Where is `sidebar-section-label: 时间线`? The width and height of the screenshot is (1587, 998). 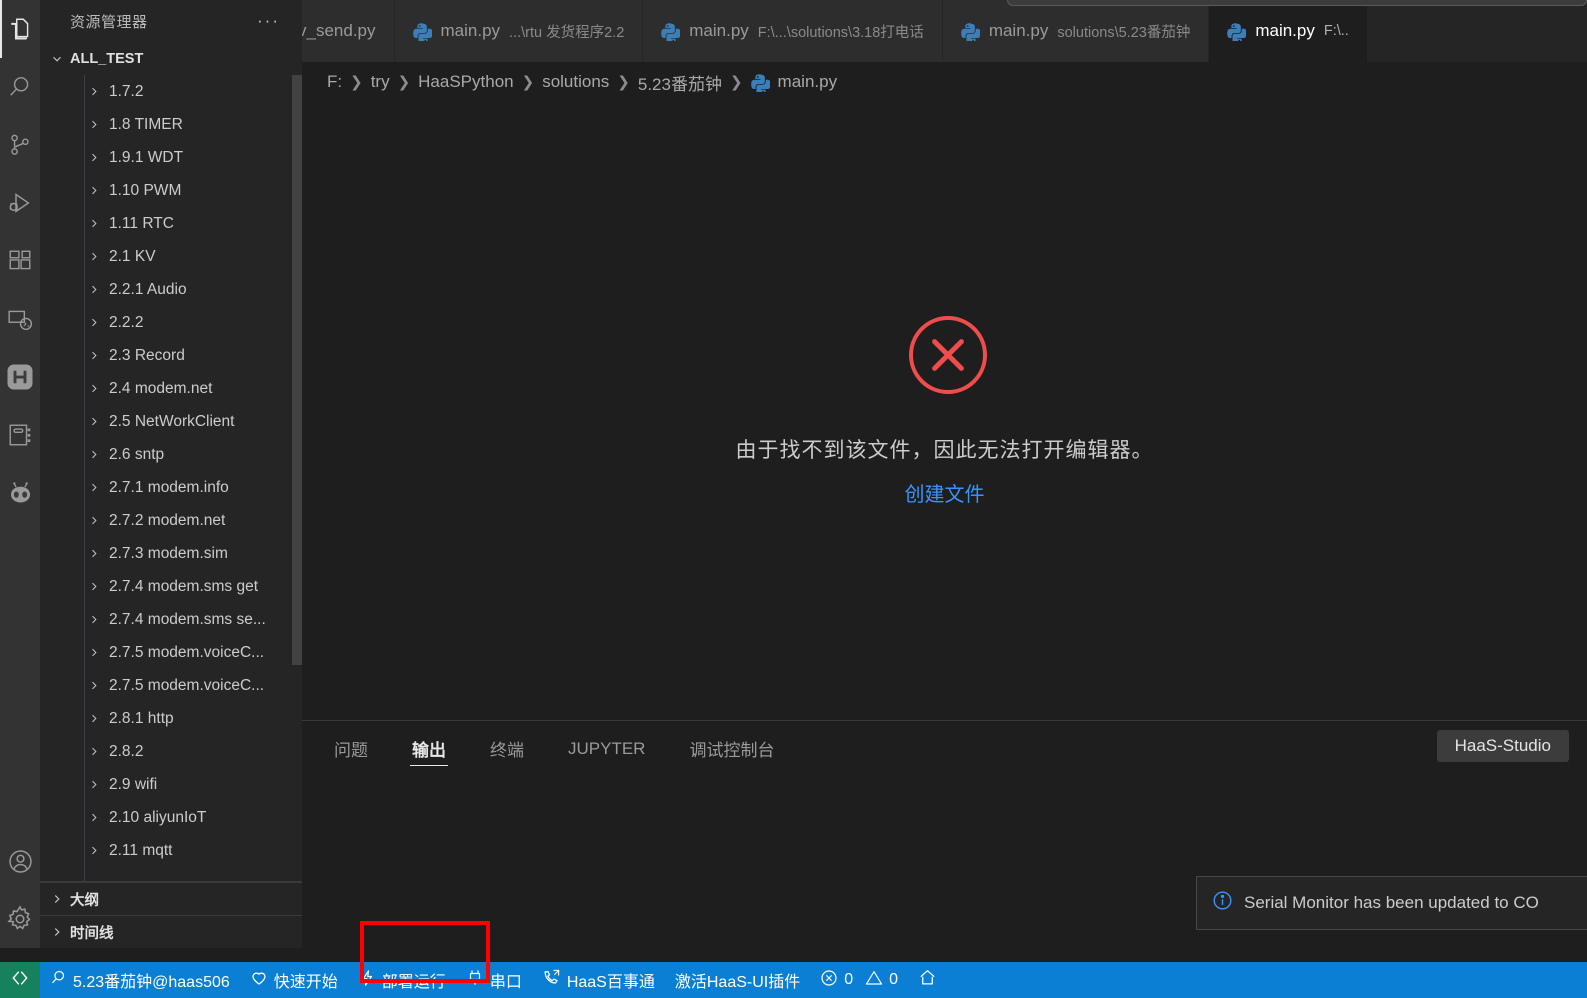
sidebar-section-label: 时间线 is located at coordinates (92, 933).